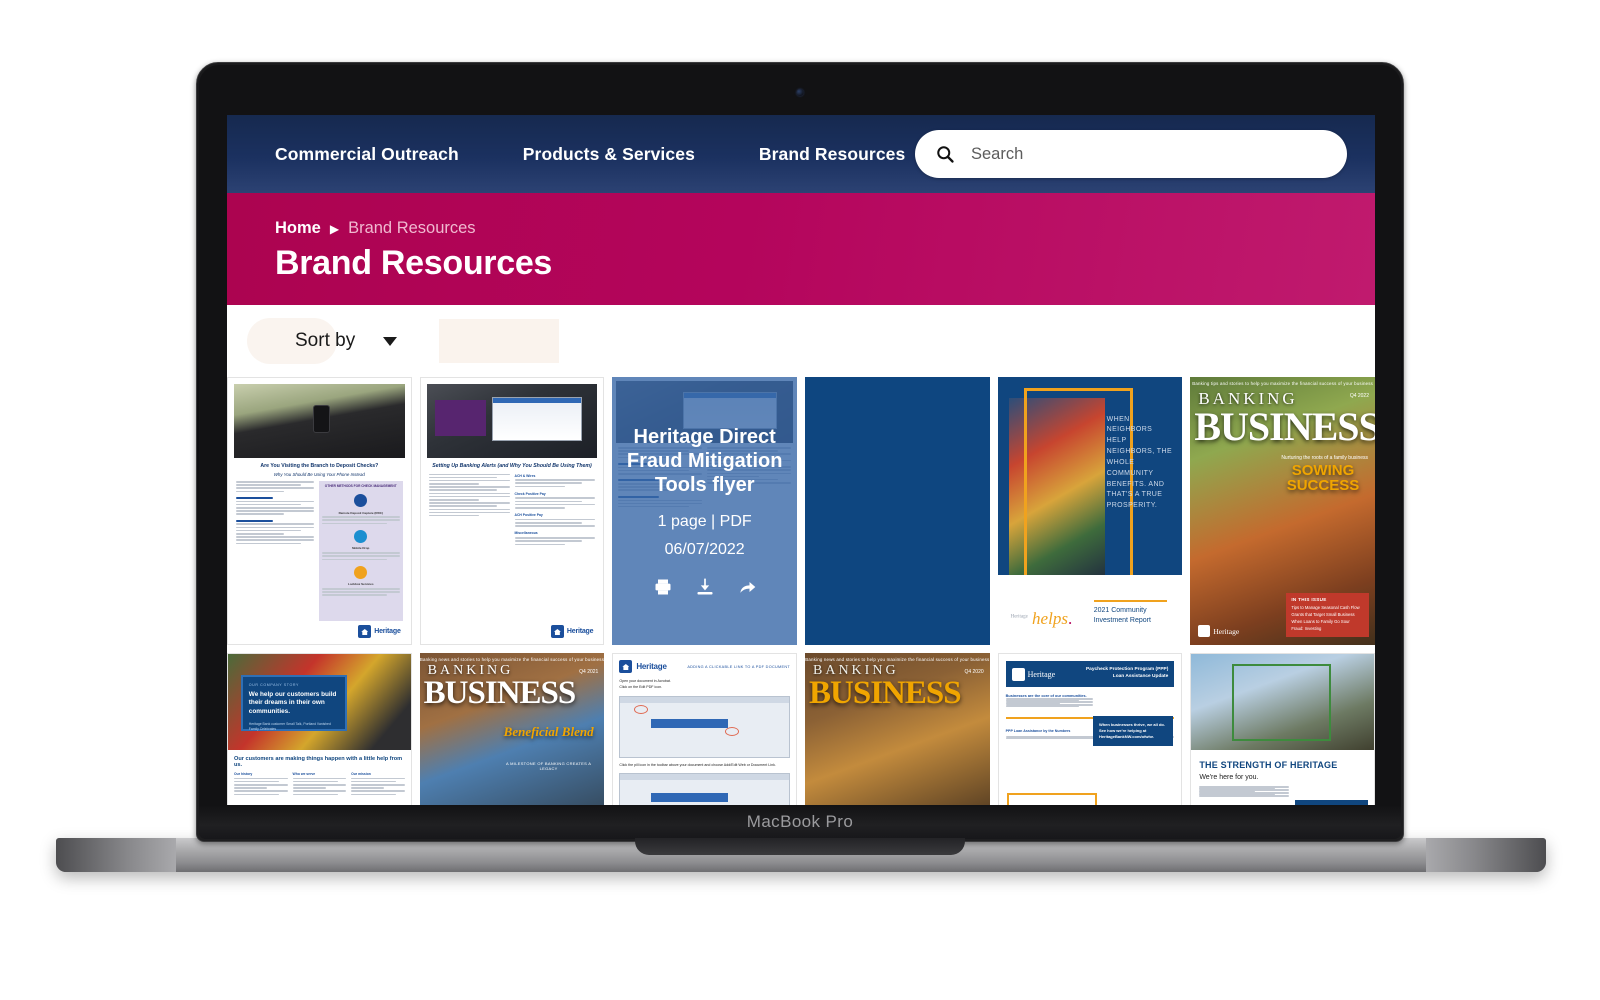  Describe the element at coordinates (609, 154) in the screenshot. I see `nav-item-products-services: Products & Services` at that location.